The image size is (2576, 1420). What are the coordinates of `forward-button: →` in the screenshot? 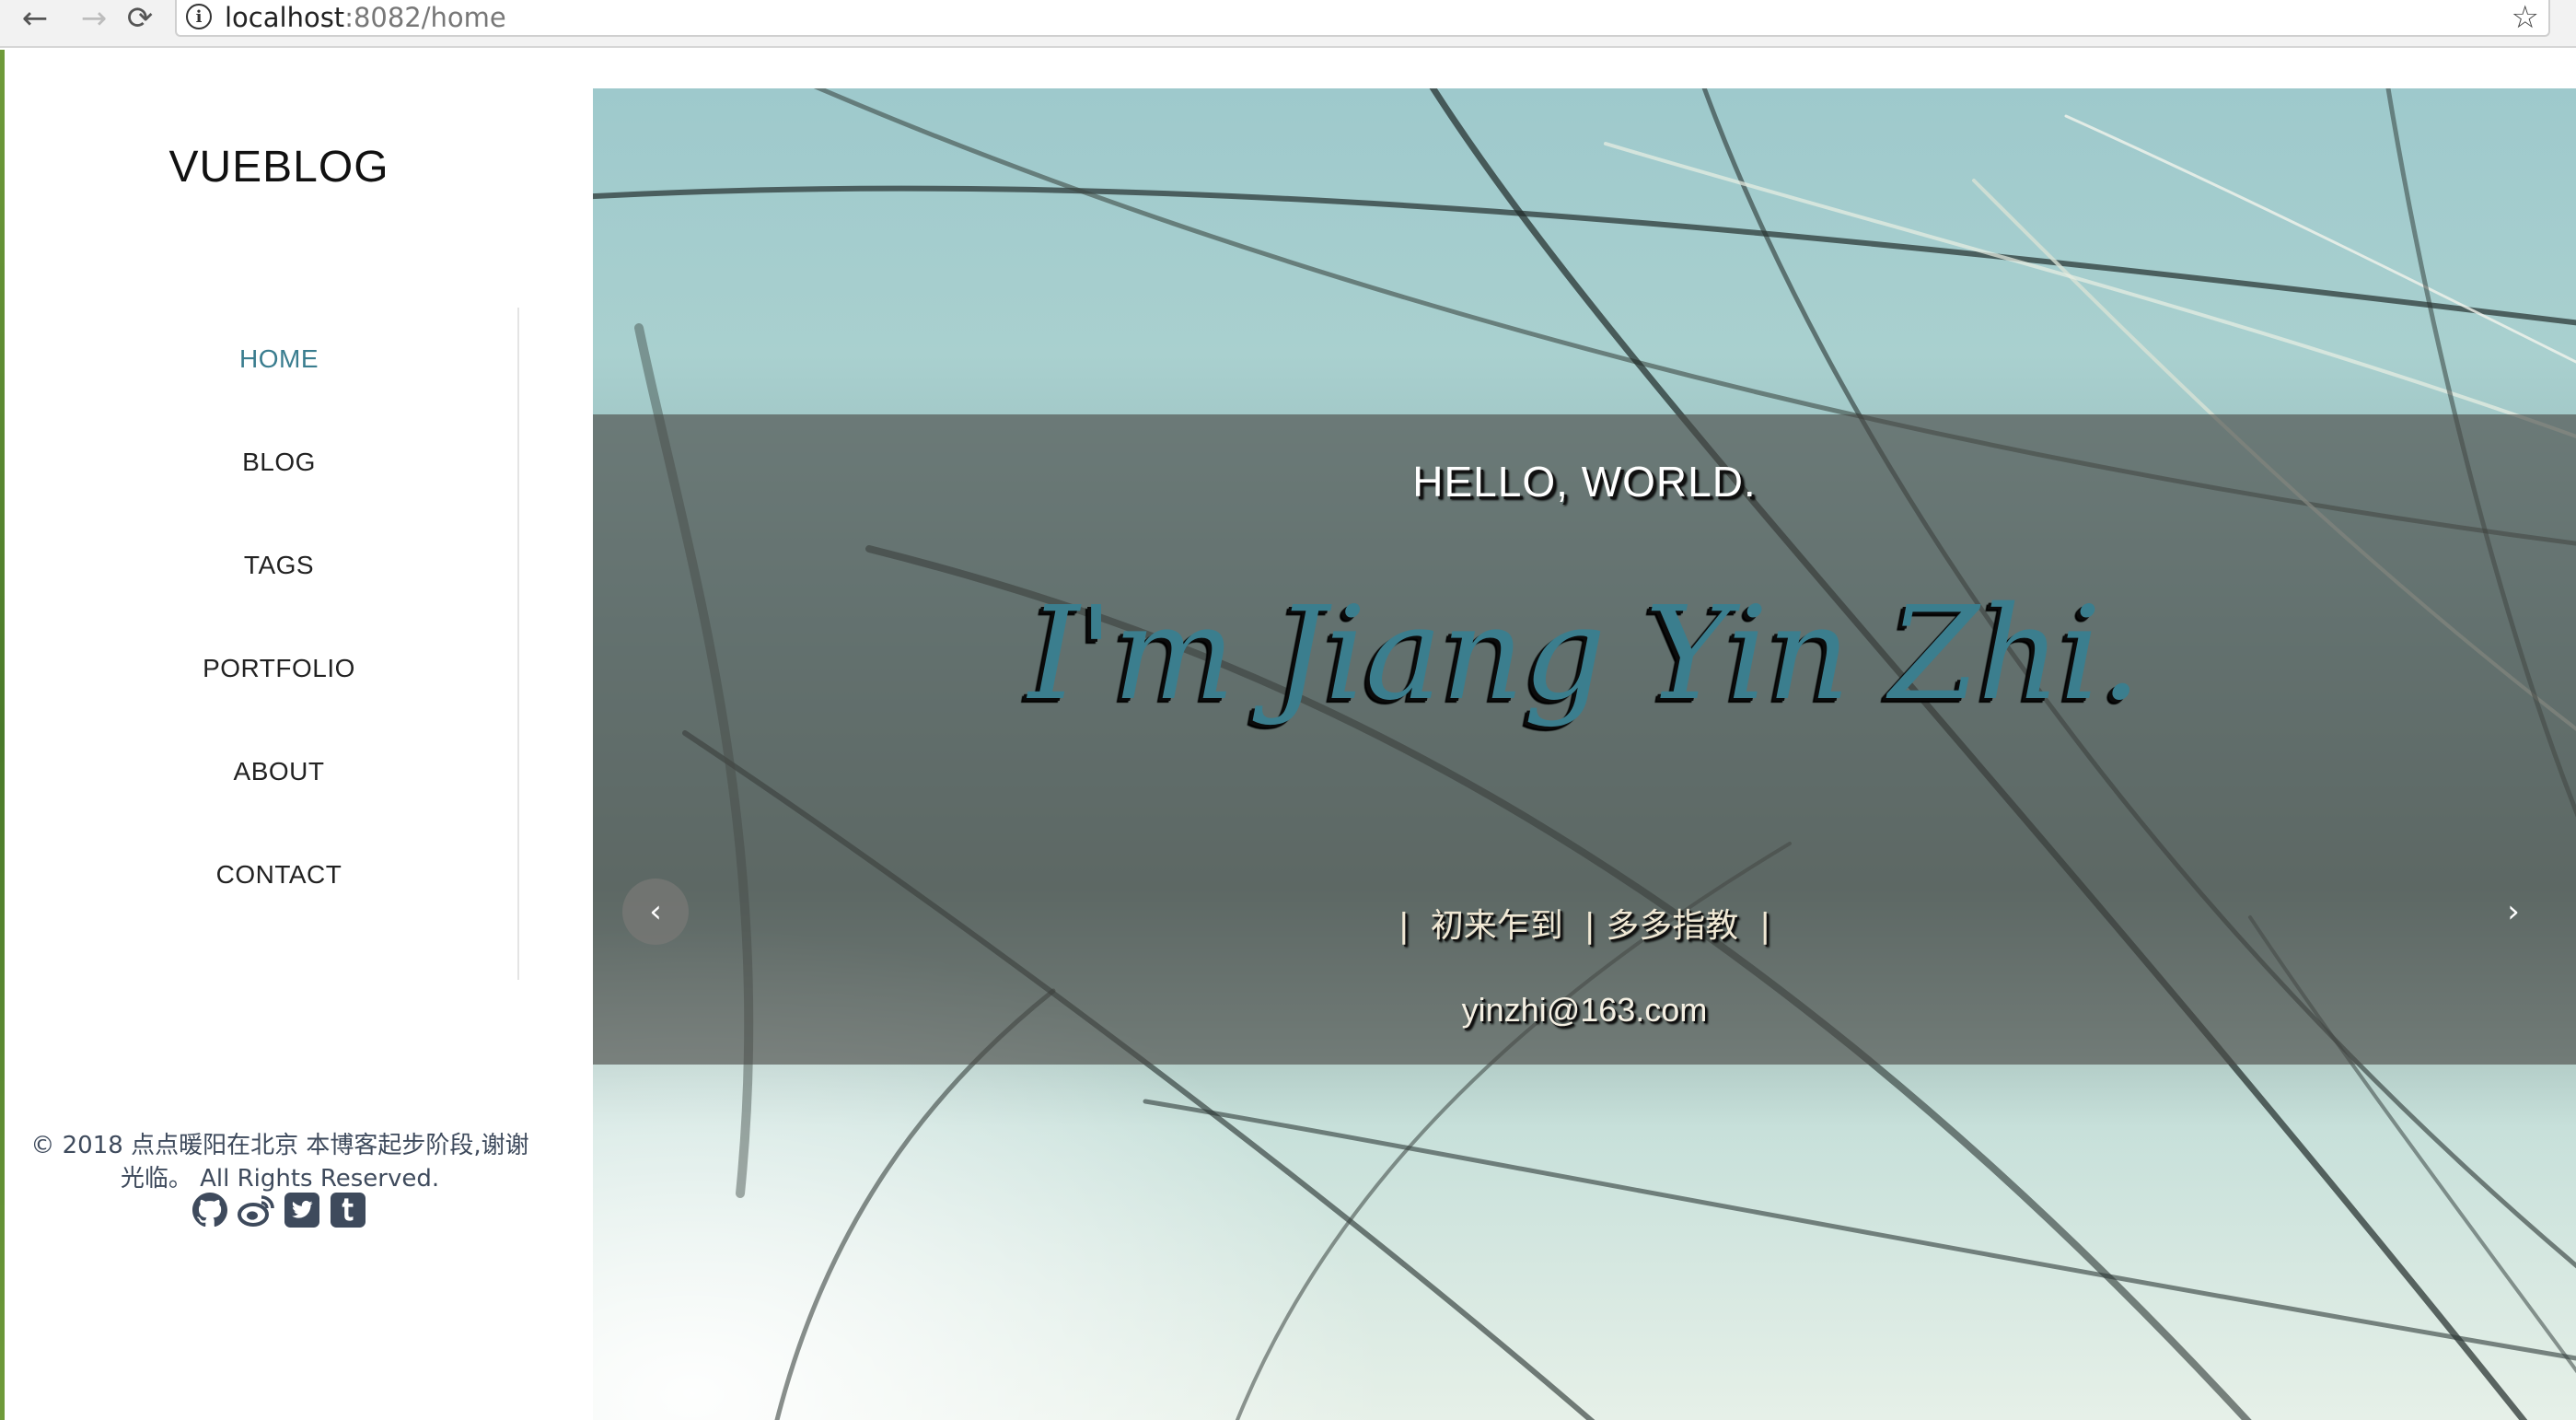 It's located at (94, 19).